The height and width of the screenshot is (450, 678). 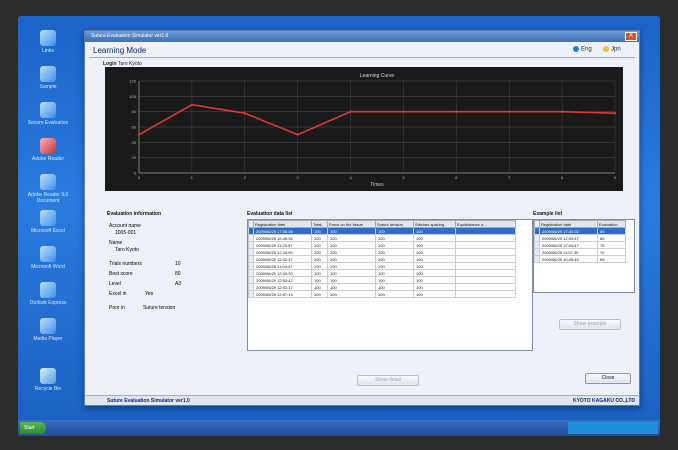 I want to click on mail-icon, so click(x=48, y=290).